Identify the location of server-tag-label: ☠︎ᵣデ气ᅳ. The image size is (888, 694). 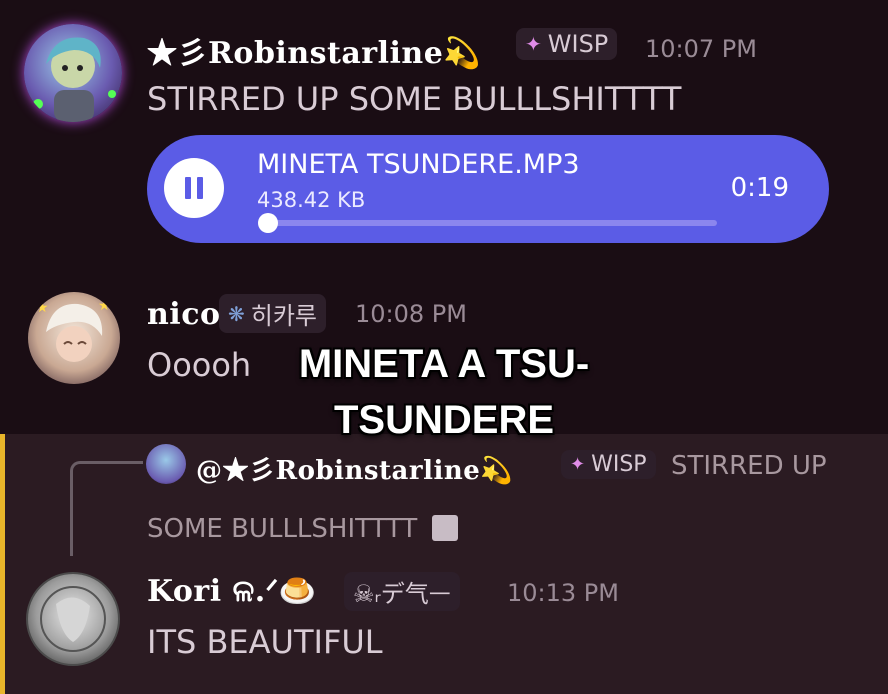
(402, 594).